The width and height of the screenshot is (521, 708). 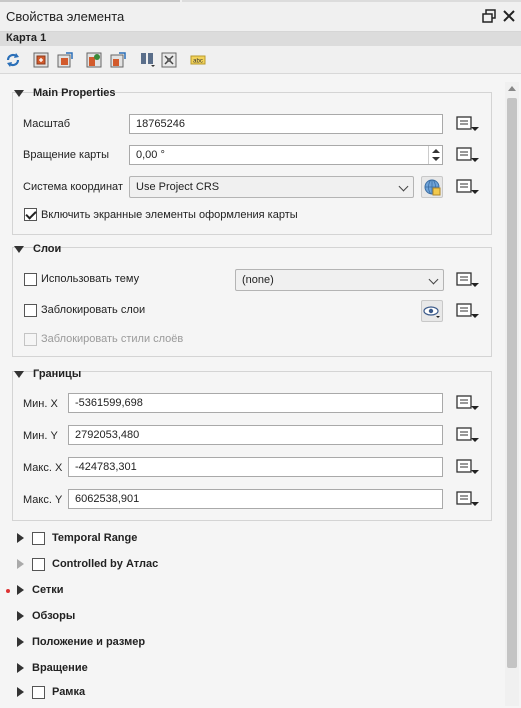 I want to click on ymin-label: Мин. Y, so click(x=40, y=436).